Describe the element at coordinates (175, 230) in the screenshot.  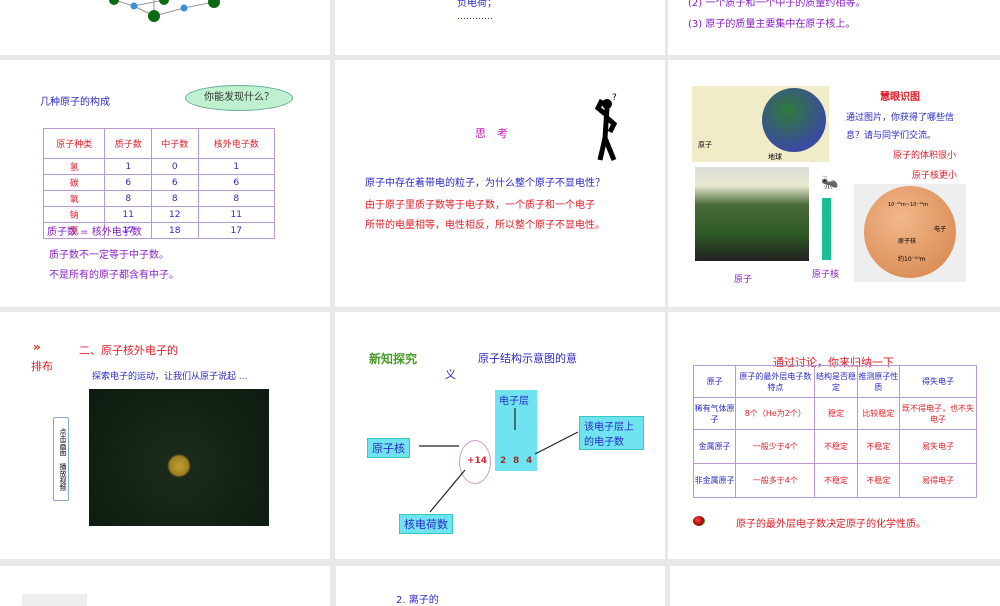
I see `td: 18` at that location.